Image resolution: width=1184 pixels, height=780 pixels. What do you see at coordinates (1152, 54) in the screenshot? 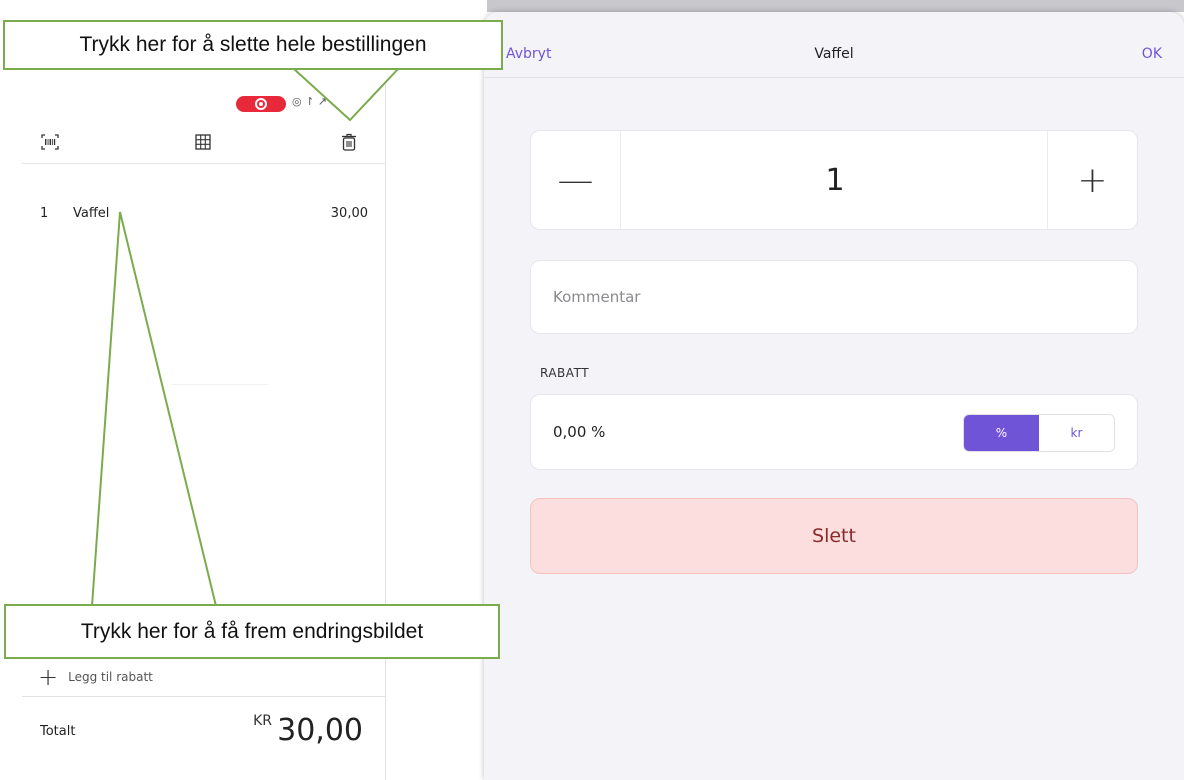
I see `ok-button: OK` at bounding box center [1152, 54].